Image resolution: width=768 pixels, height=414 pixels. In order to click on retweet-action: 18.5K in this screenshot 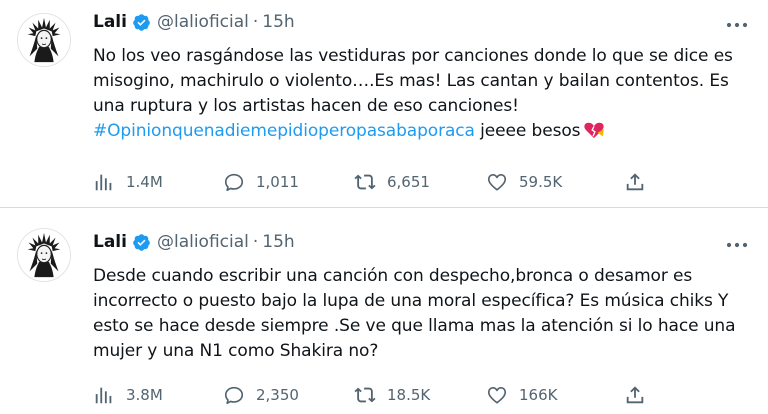, I will do `click(392, 395)`.